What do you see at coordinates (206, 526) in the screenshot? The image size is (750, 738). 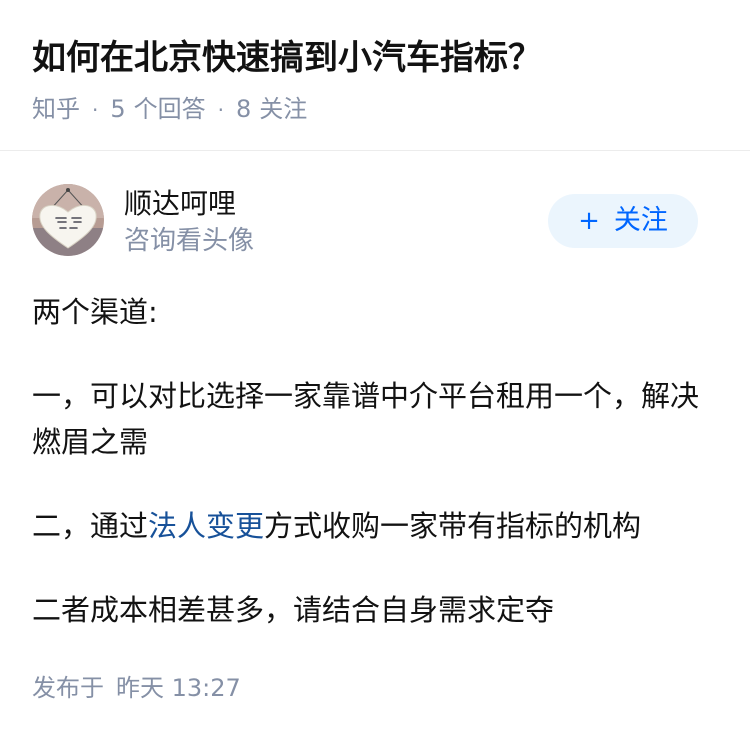 I see `legal-person-change-link: 法人变更` at bounding box center [206, 526].